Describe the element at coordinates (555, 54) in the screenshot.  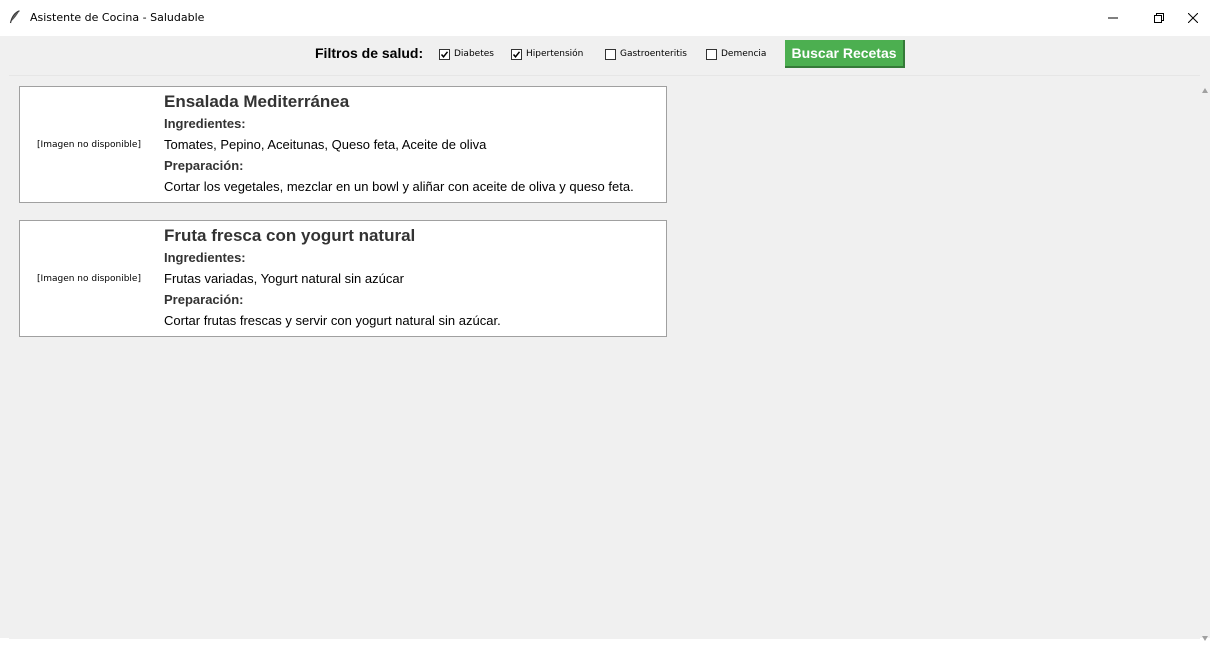
I see `checkbox-label: Hipertensión` at that location.